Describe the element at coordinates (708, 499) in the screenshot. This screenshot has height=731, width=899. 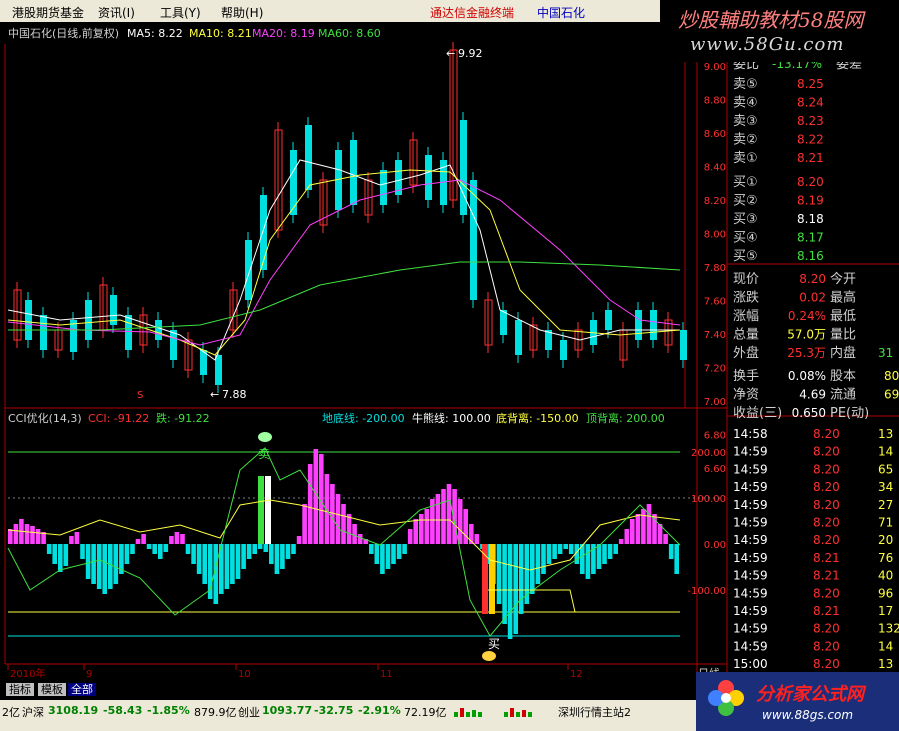
I see `cci-y-tick: 100.00` at that location.